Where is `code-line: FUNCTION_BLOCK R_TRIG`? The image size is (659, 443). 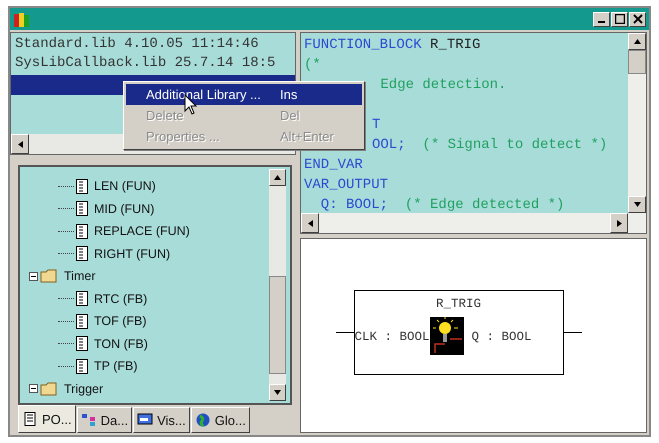 code-line: FUNCTION_BLOCK R_TRIG is located at coordinates (392, 45).